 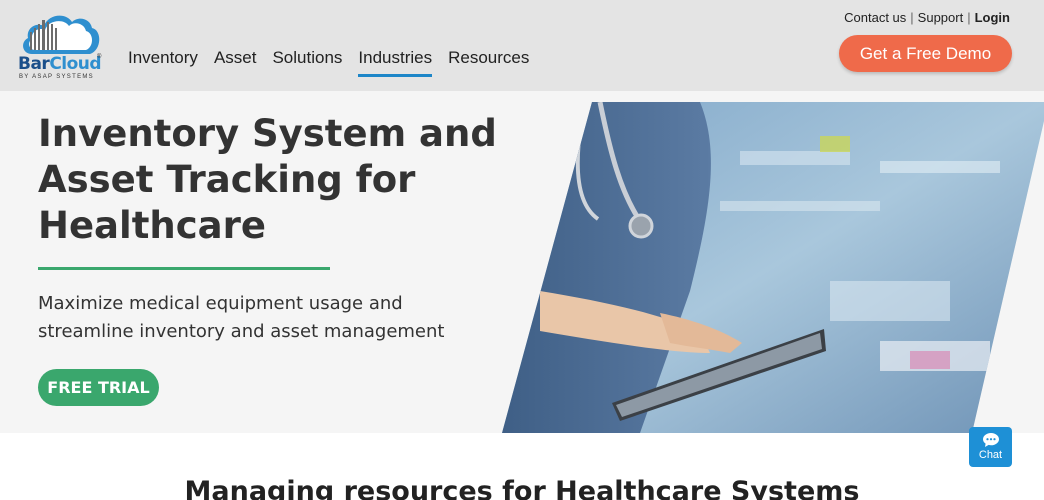 I want to click on logo-tagline: BY ASAP SYSTEMS, so click(x=56, y=77).